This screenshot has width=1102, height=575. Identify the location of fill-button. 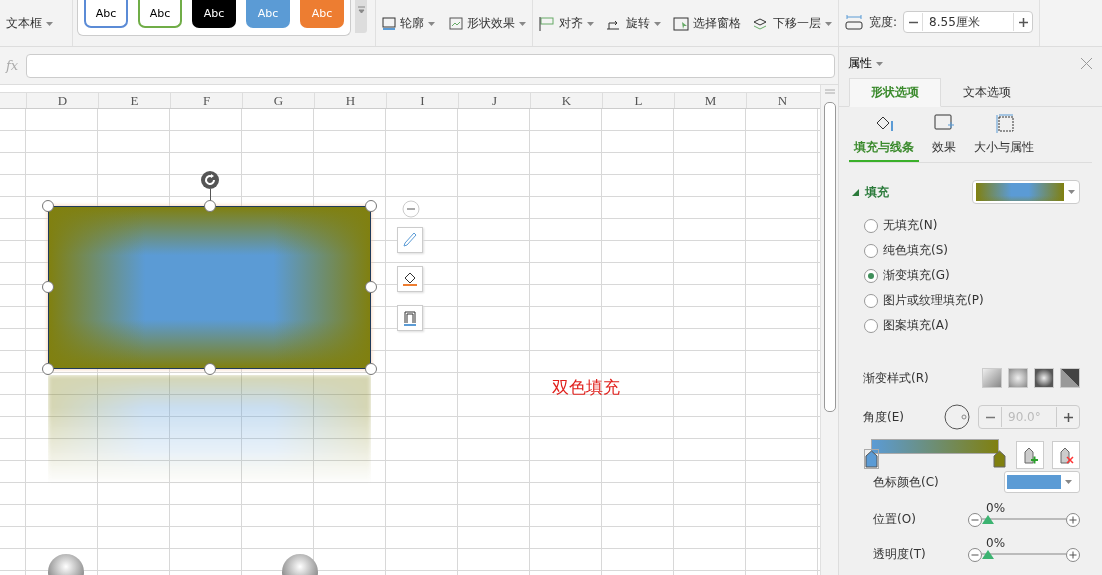
(410, 279).